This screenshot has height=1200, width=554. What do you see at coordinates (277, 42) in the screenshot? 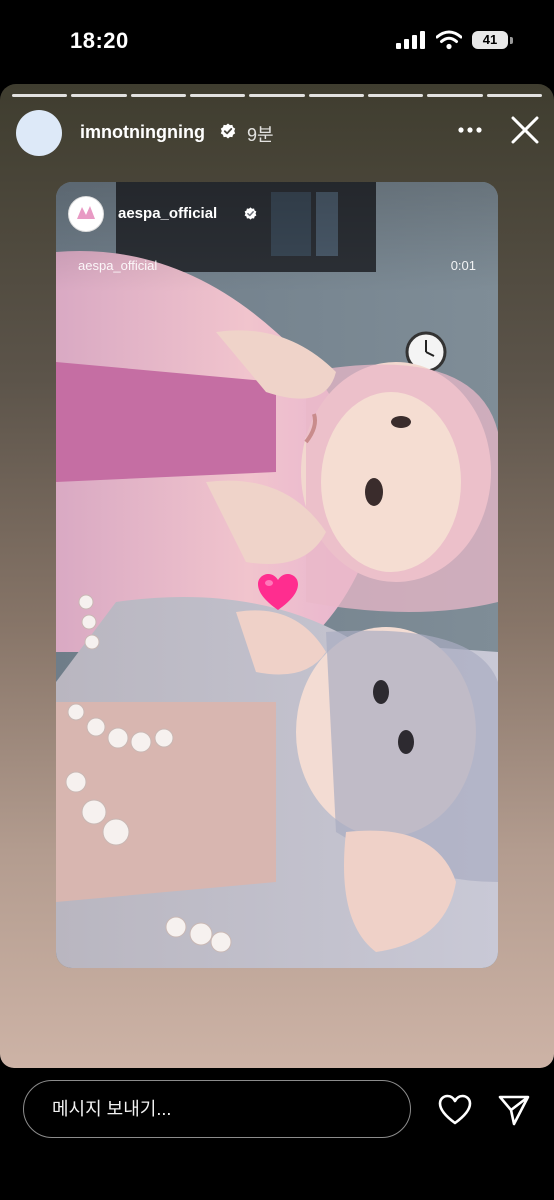
I see `status-bar: 18:20 41` at bounding box center [277, 42].